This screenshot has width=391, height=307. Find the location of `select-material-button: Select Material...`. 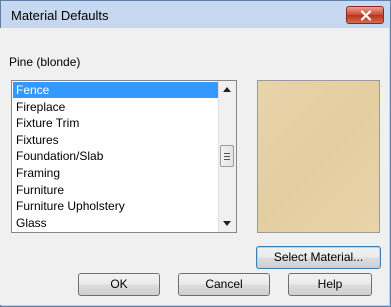

select-material-button: Select Material... is located at coordinates (318, 257).